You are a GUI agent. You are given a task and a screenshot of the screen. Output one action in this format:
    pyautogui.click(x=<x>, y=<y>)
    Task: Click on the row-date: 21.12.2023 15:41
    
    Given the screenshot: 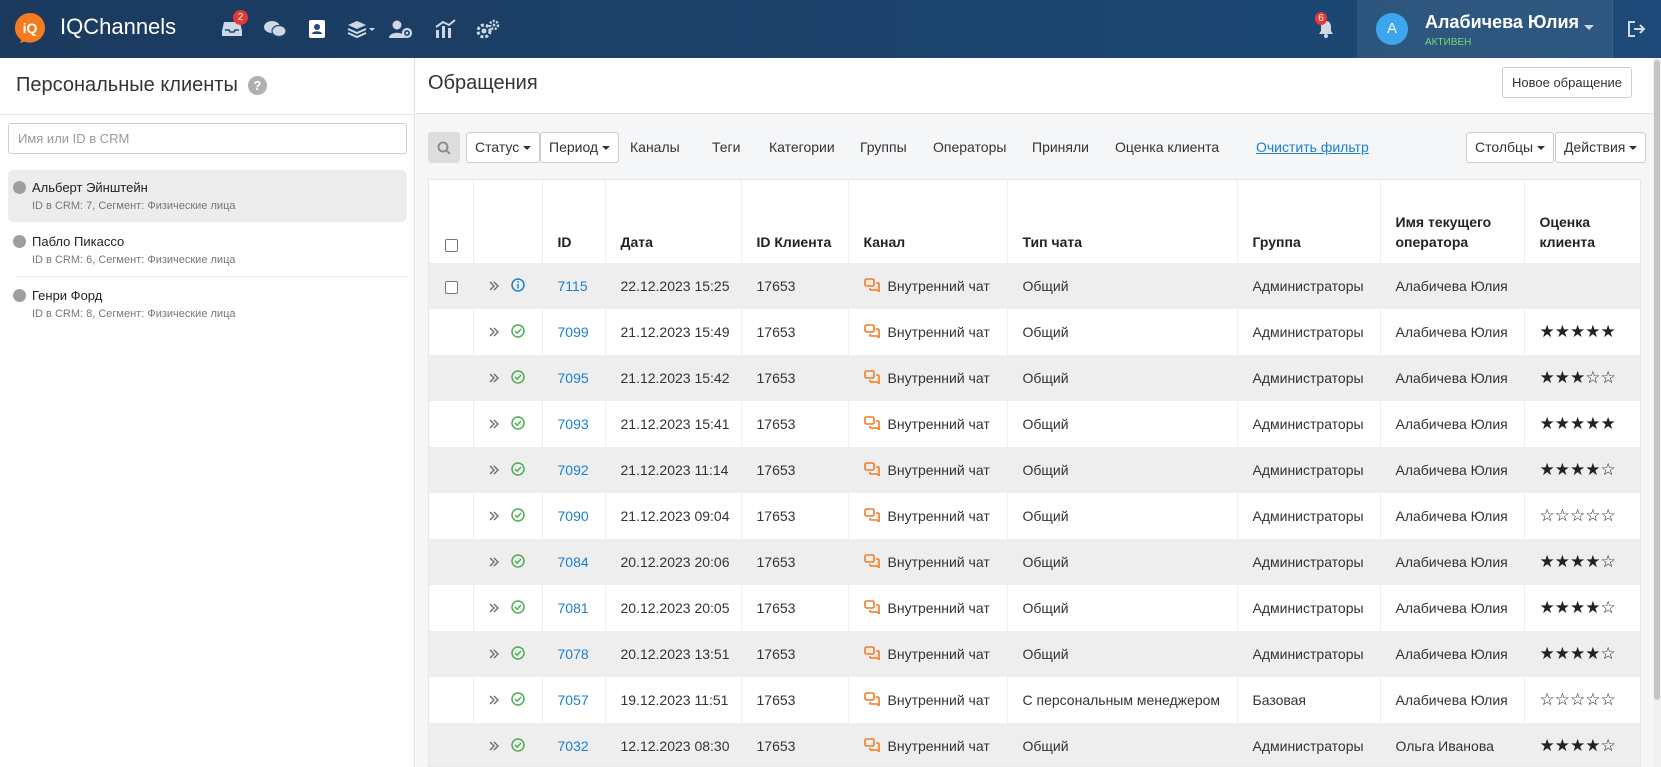 What is the action you would take?
    pyautogui.click(x=673, y=424)
    